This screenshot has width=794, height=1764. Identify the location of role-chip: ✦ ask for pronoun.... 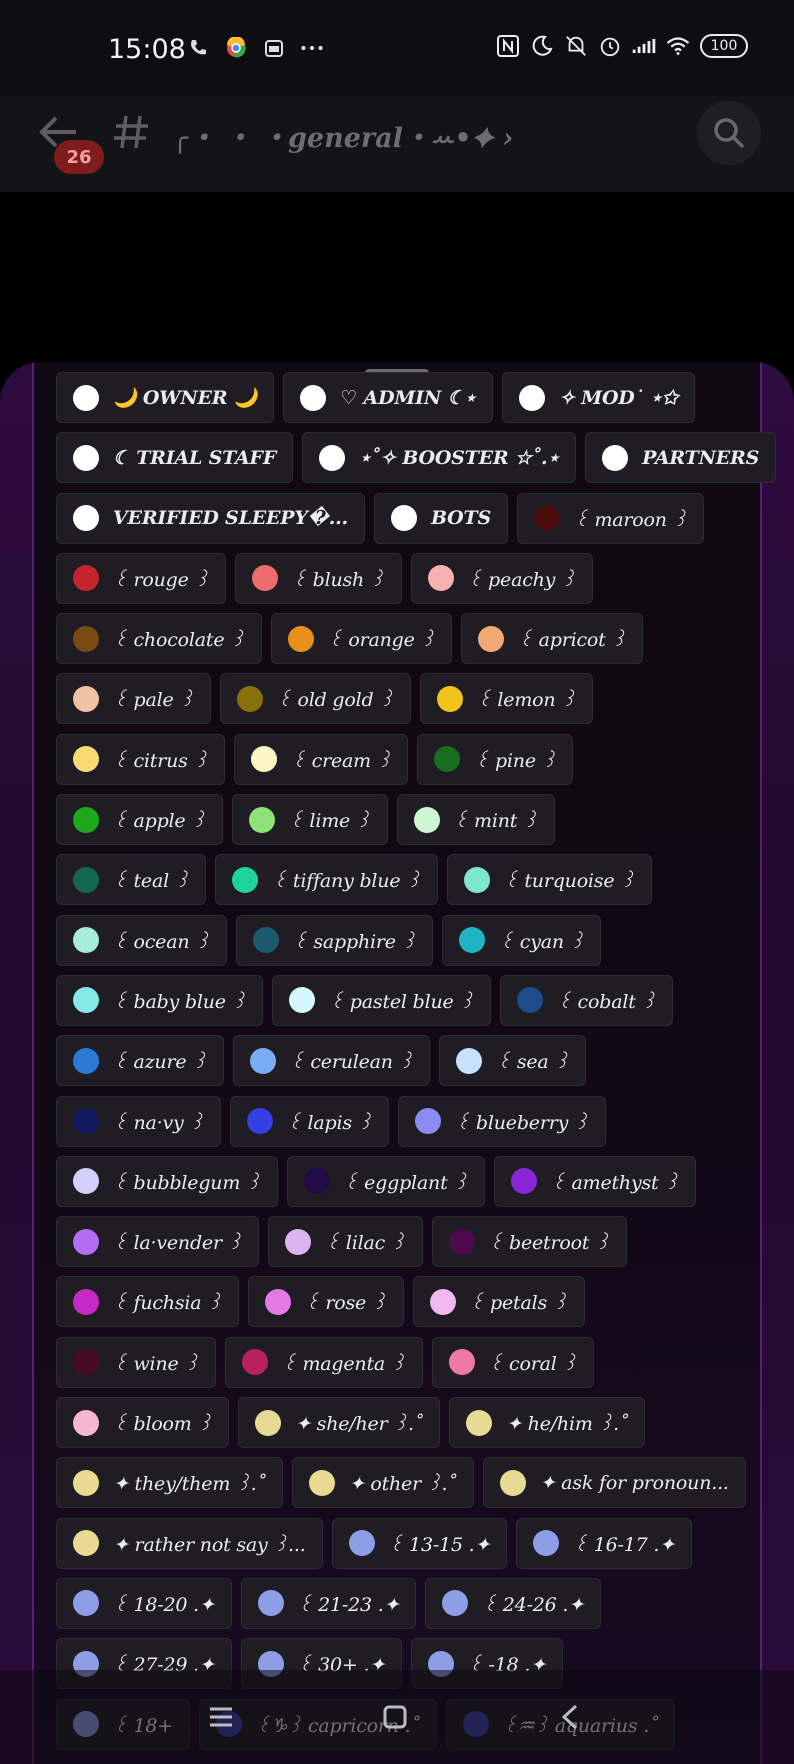
(614, 1483).